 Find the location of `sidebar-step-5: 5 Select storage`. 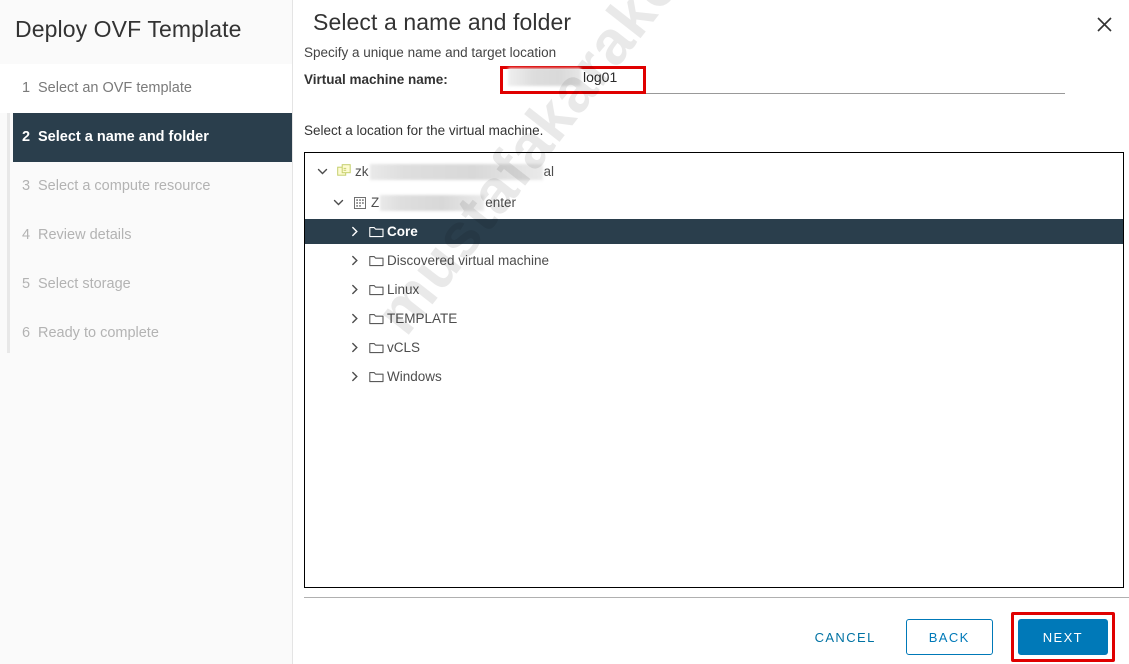

sidebar-step-5: 5 Select storage is located at coordinates (146, 284).